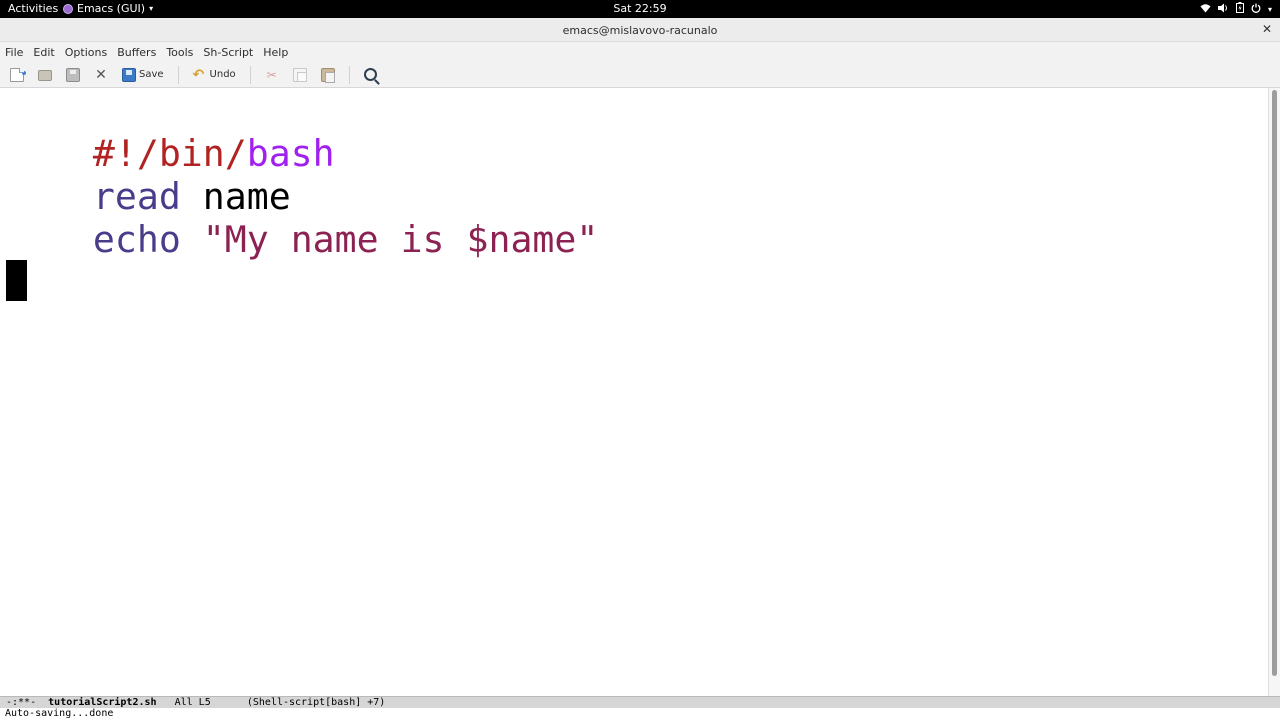  Describe the element at coordinates (148, 175) in the screenshot. I see `code-line-2: read name` at that location.